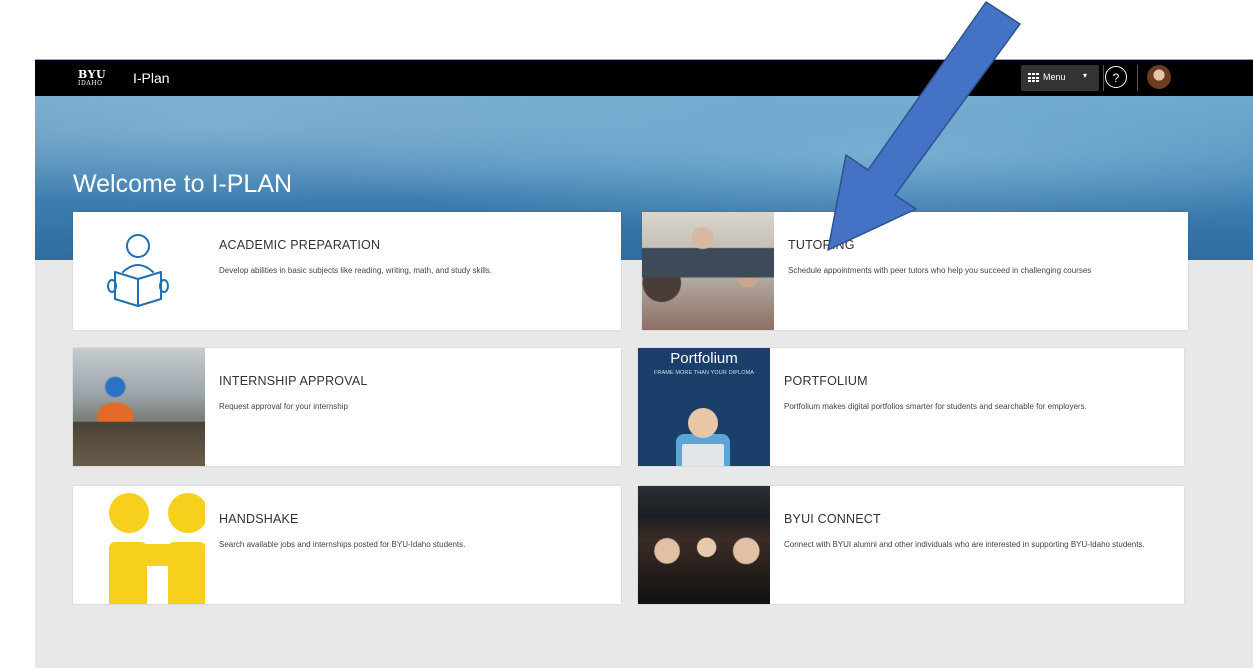 The width and height of the screenshot is (1253, 668). Describe the element at coordinates (703, 423) in the screenshot. I see `person-head` at that location.